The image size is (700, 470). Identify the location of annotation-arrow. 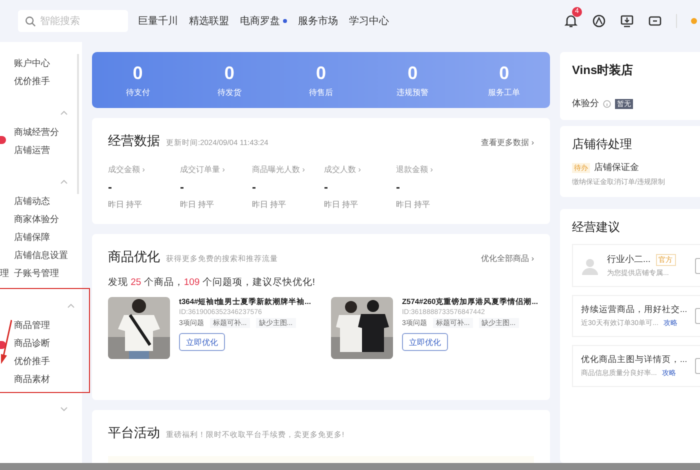
(6, 342).